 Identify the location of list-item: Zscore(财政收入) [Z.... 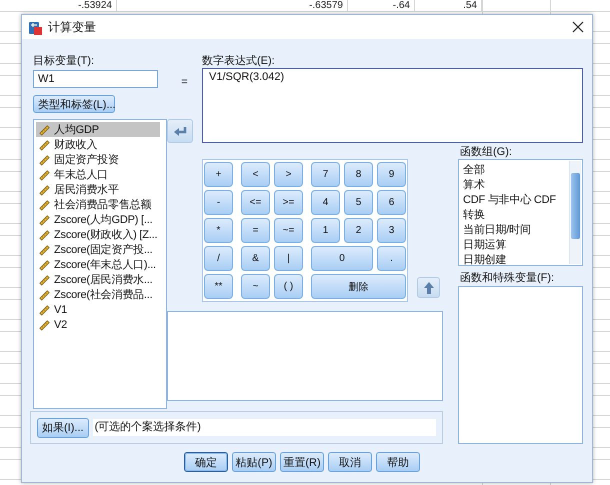
(98, 234).